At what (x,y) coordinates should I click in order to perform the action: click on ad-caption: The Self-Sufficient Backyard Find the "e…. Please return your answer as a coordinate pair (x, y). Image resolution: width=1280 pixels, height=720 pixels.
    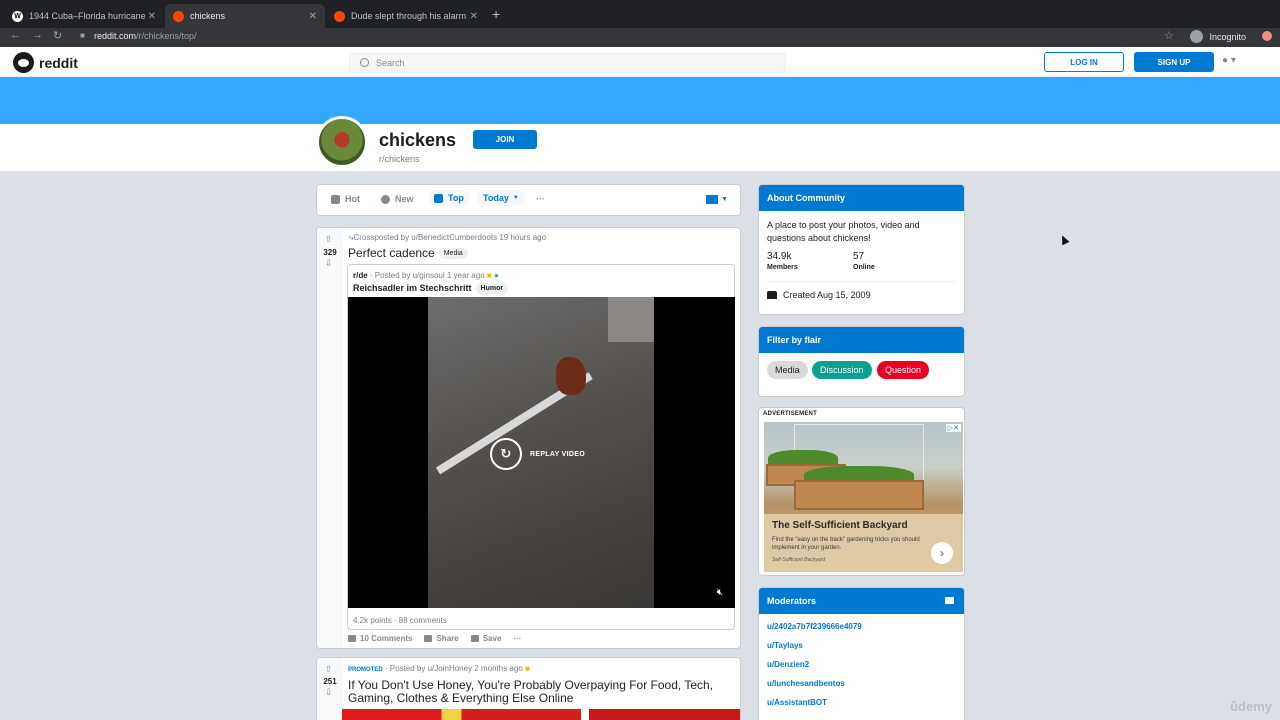
    Looking at the image, I should click on (863, 543).